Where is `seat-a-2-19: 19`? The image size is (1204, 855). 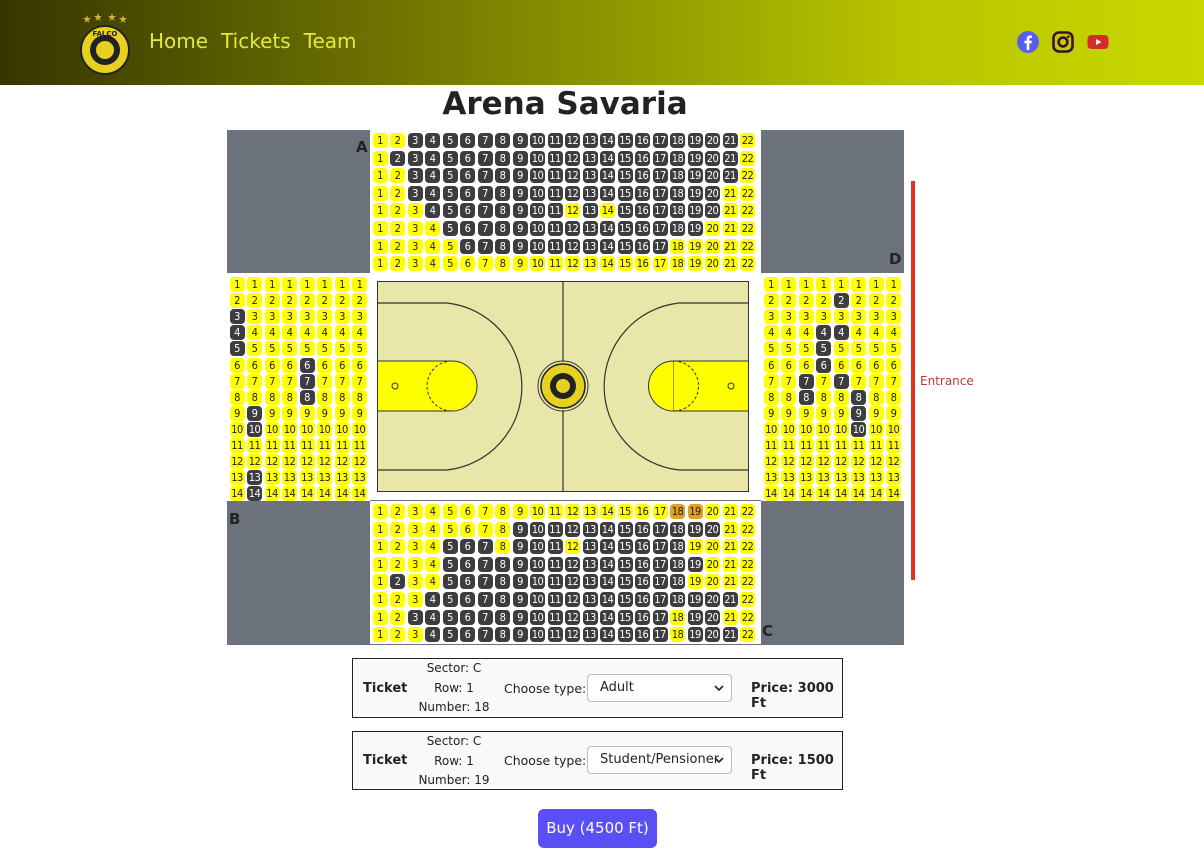 seat-a-2-19: 19 is located at coordinates (695, 158).